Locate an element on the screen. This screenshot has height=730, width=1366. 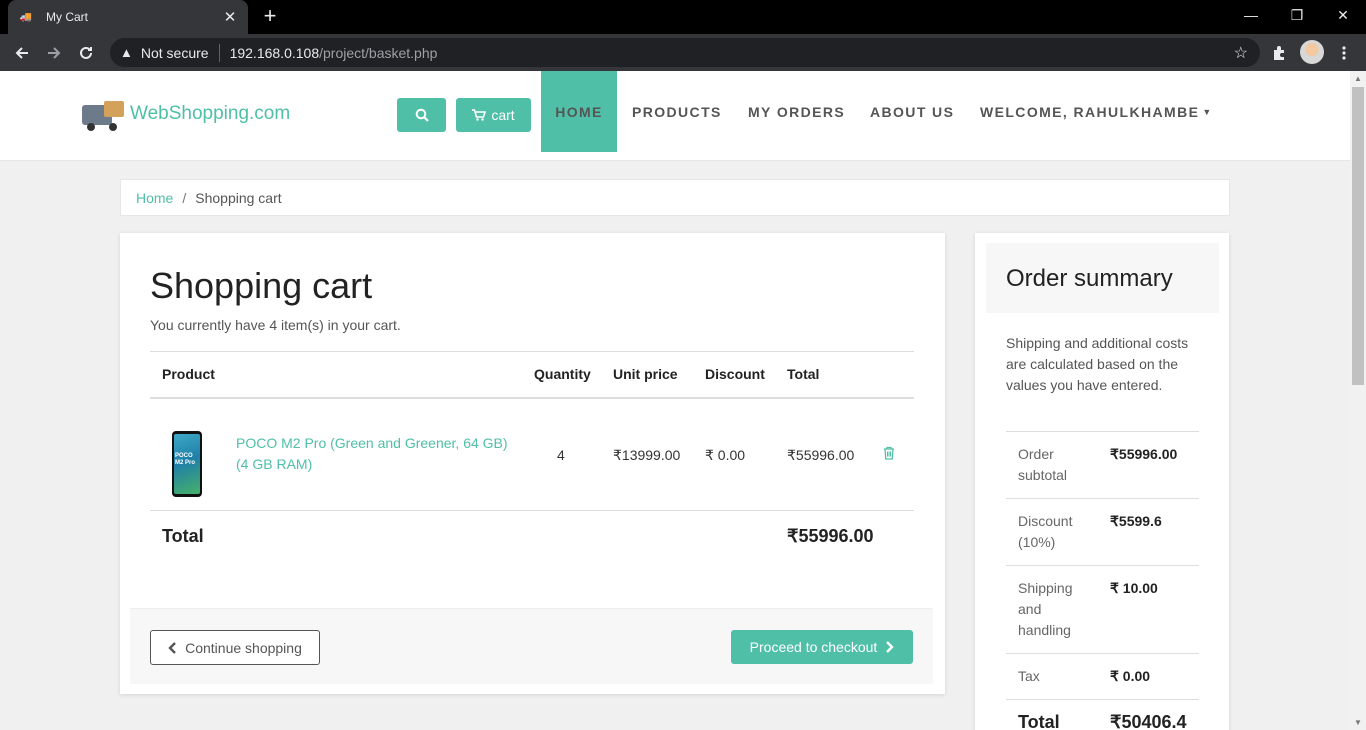
header-product: Product is located at coordinates (188, 374).